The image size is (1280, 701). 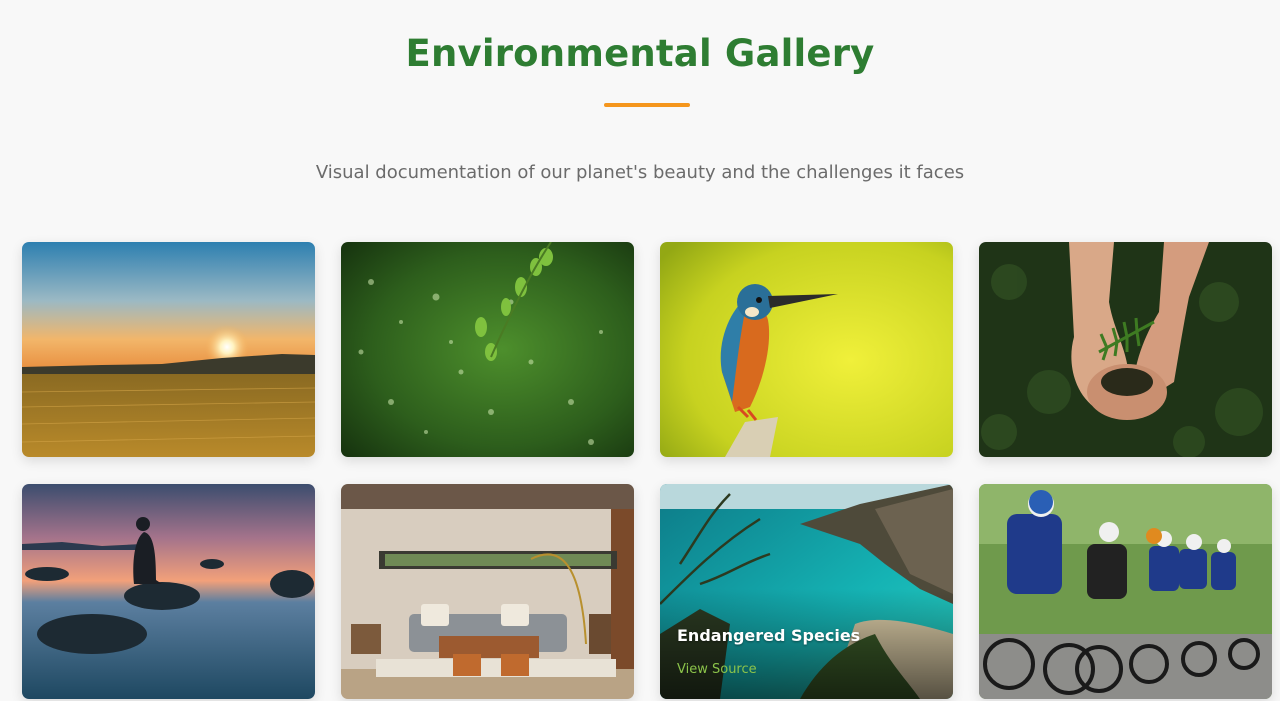 I want to click on hands-holding-plant-photo, so click(x=1125, y=349).